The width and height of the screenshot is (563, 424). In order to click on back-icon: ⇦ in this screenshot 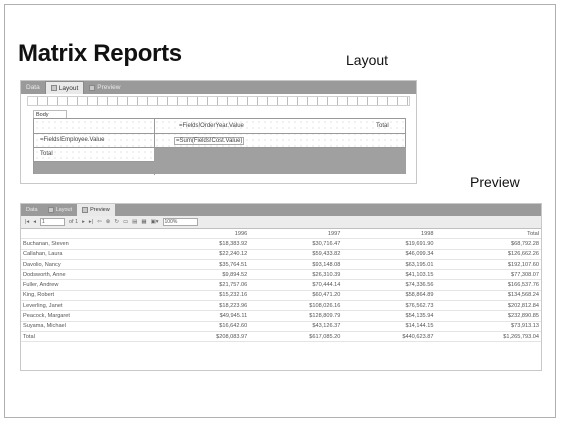, I will do `click(99, 222)`.